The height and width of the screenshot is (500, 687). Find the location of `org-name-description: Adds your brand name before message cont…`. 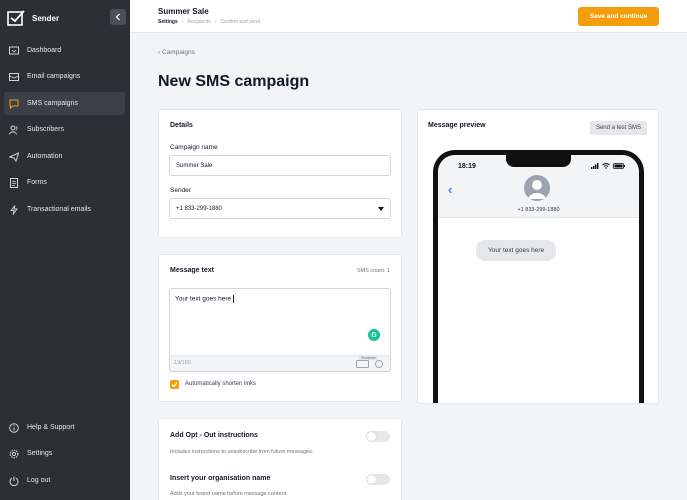

org-name-description: Adds your brand name before message cont… is located at coordinates (229, 494).